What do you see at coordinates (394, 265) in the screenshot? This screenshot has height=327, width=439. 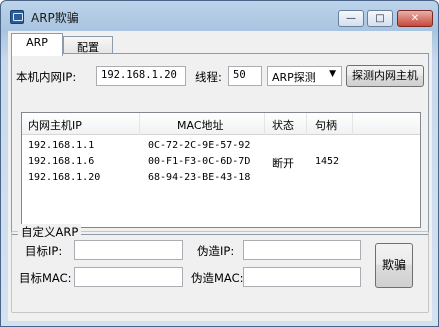 I see `spoof-button: 欺骗` at bounding box center [394, 265].